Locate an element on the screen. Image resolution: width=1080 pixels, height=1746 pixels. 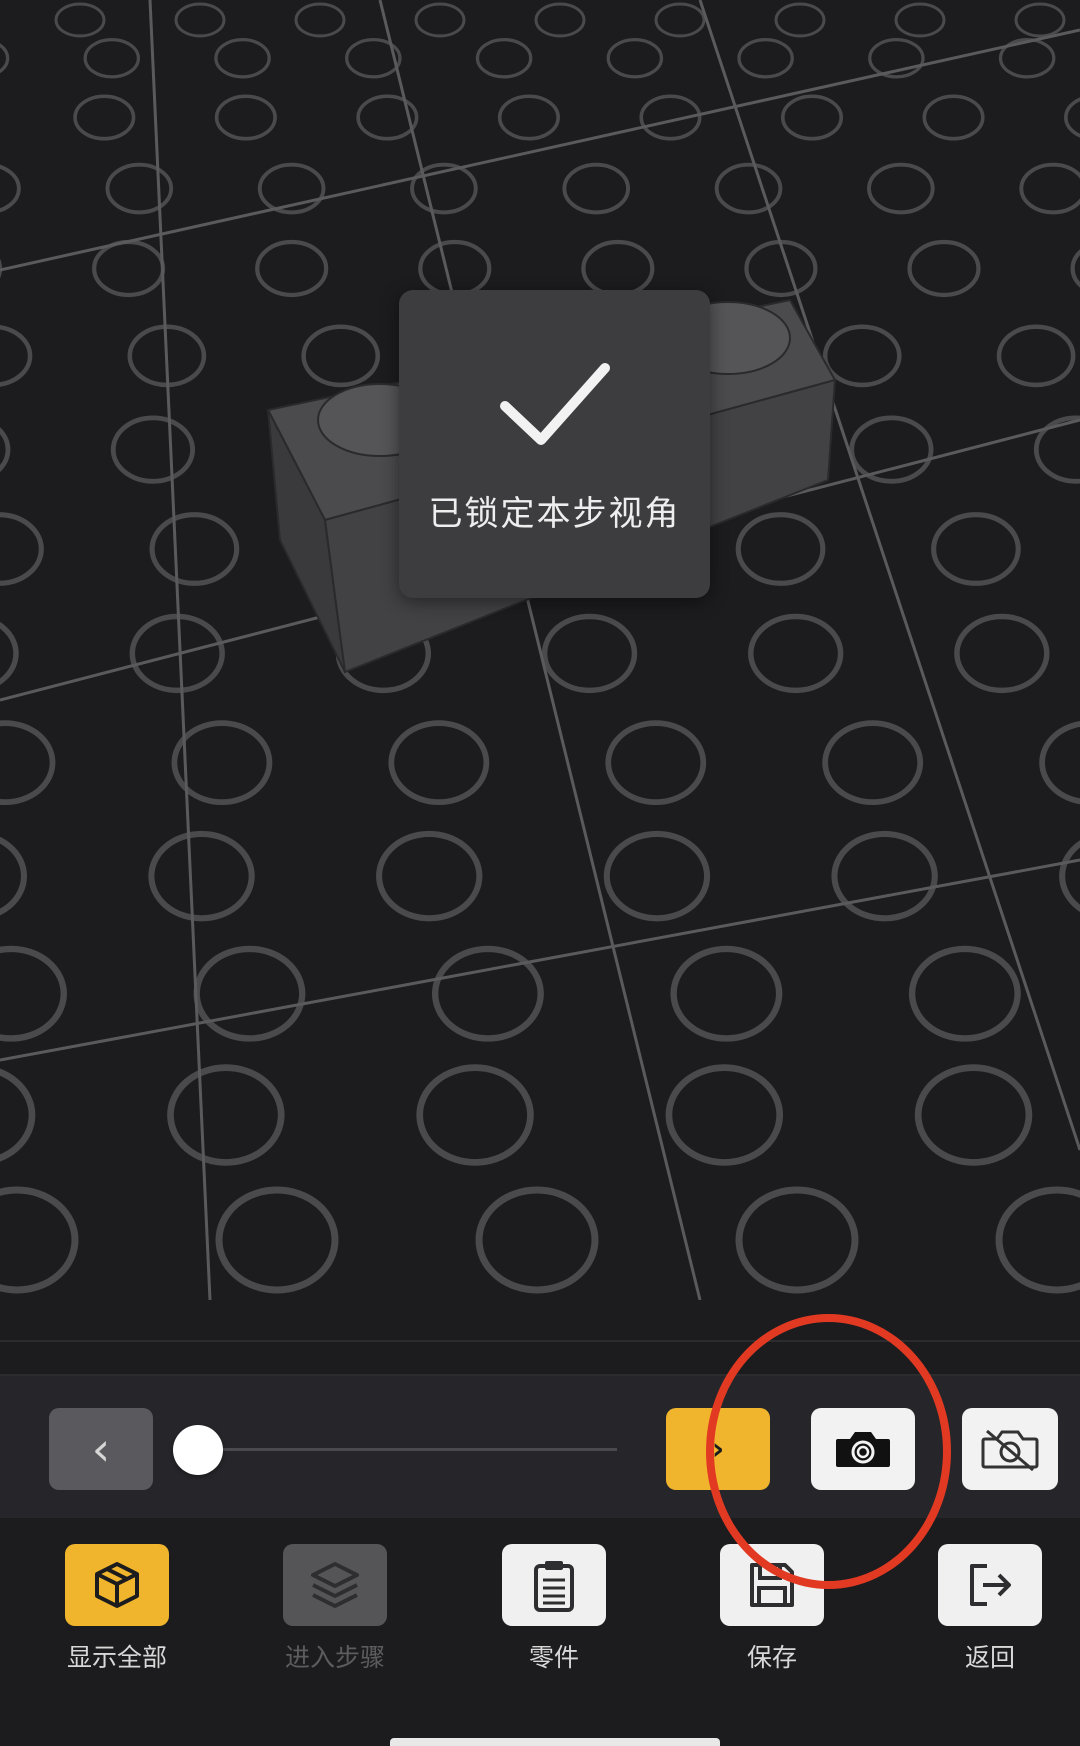
back-button: 返回 is located at coordinates (990, 1609).